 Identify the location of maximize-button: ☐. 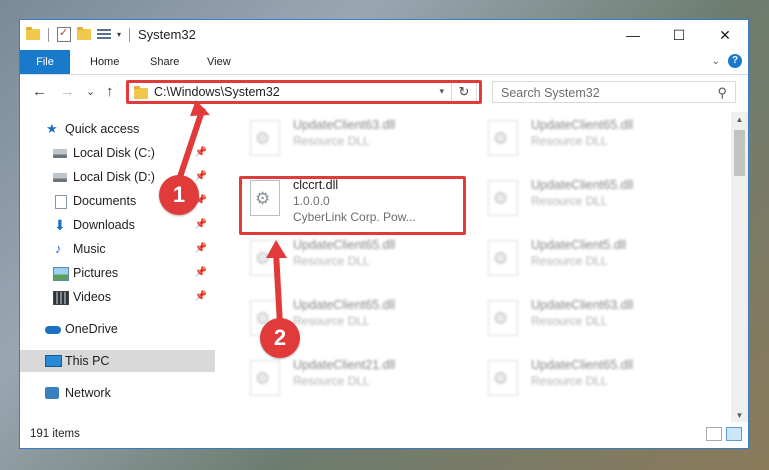
(679, 35).